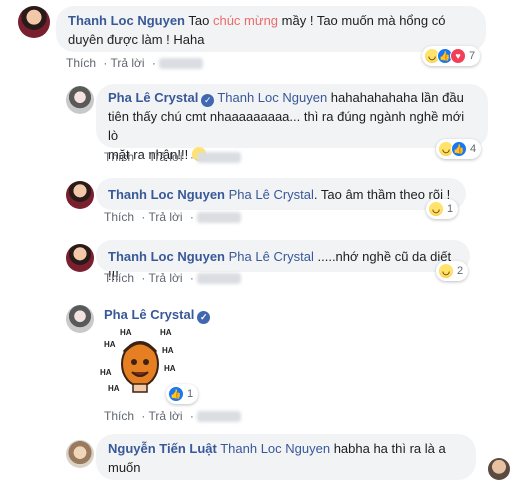  I want to click on reaction-summary: ◡ 👍 4, so click(459, 149).